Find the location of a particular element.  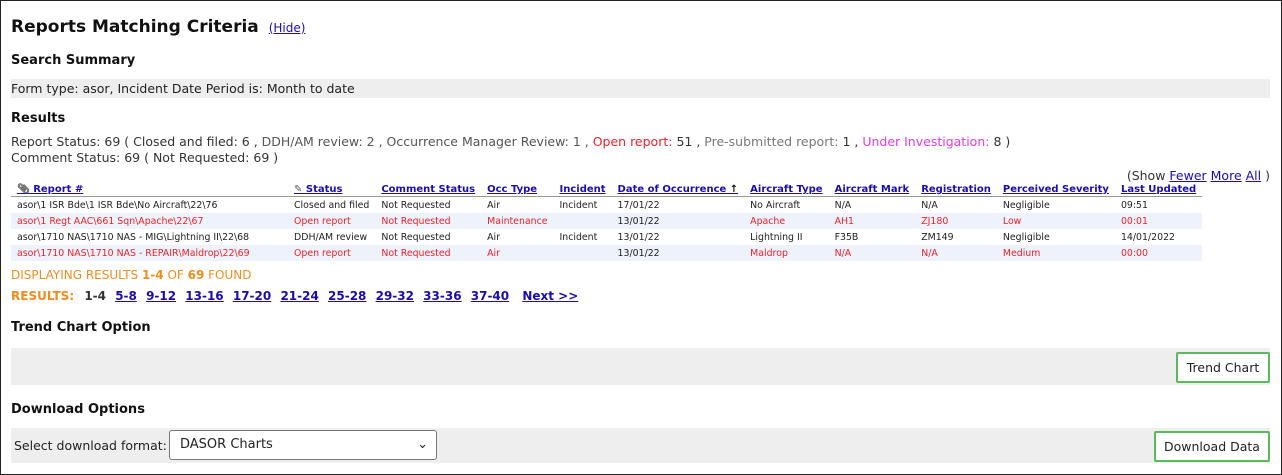

pager-link: 21-24 is located at coordinates (299, 296).